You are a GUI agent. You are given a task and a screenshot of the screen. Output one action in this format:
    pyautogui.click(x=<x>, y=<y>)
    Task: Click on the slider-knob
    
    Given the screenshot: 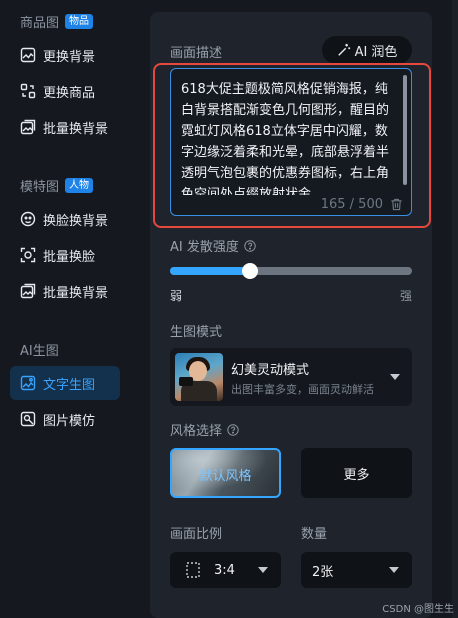 What is the action you would take?
    pyautogui.click(x=249, y=271)
    